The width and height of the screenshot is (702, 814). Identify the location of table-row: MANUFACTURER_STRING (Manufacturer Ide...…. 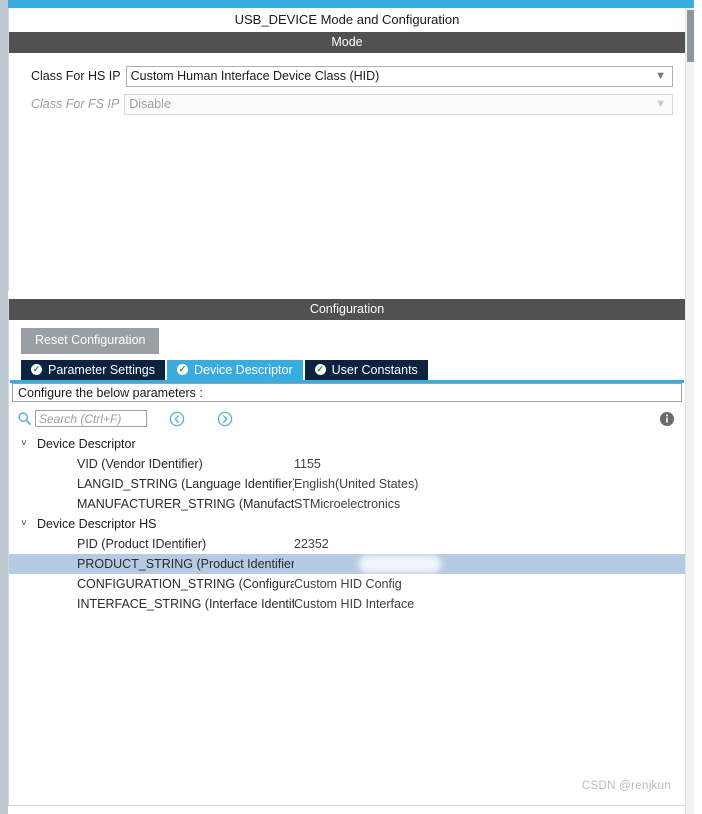
(347, 504).